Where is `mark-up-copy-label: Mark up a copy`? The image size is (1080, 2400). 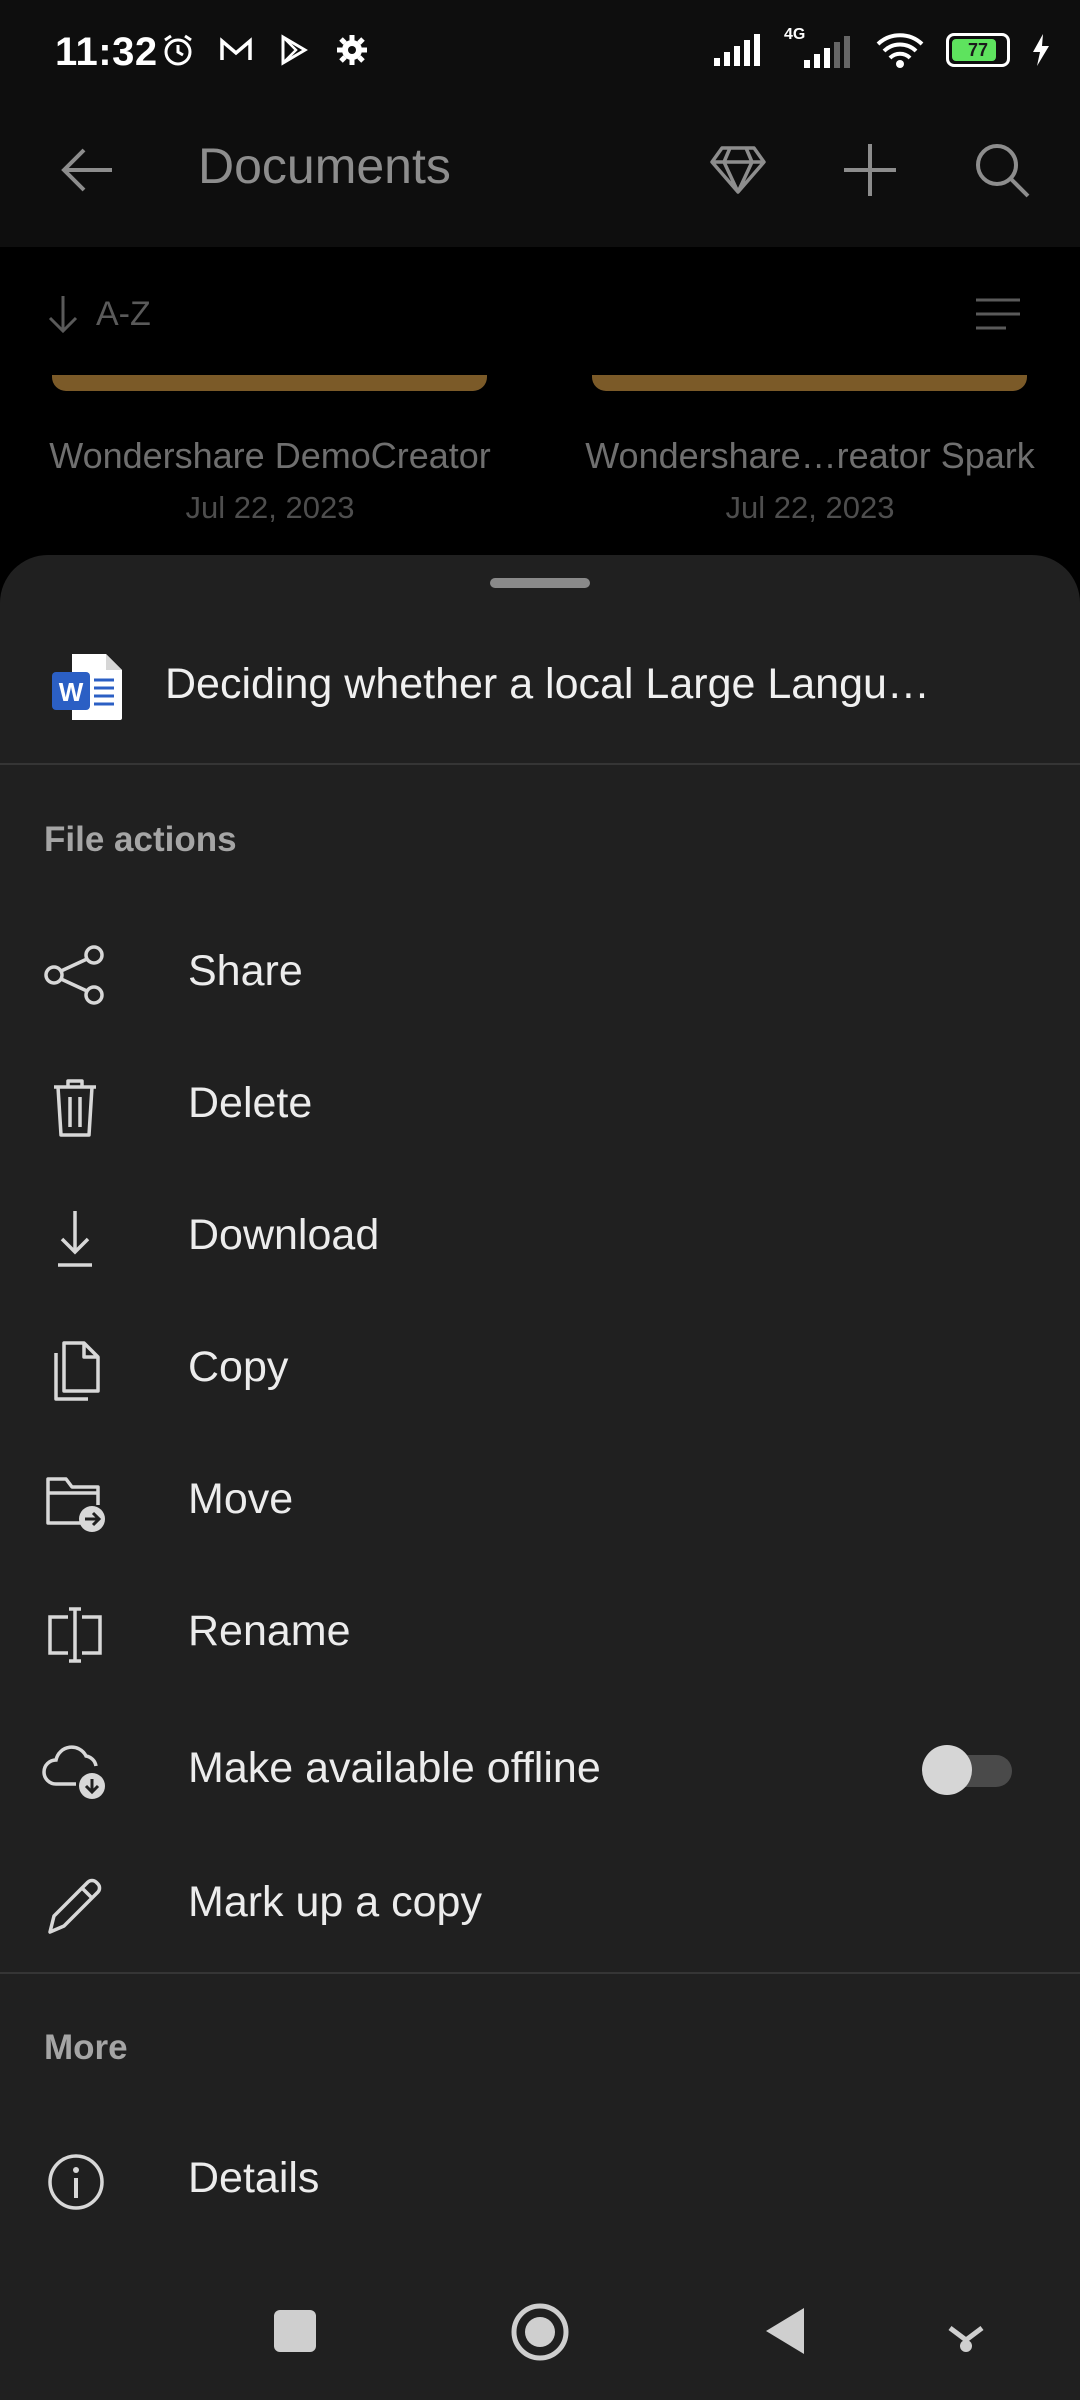 mark-up-copy-label: Mark up a copy is located at coordinates (335, 1902).